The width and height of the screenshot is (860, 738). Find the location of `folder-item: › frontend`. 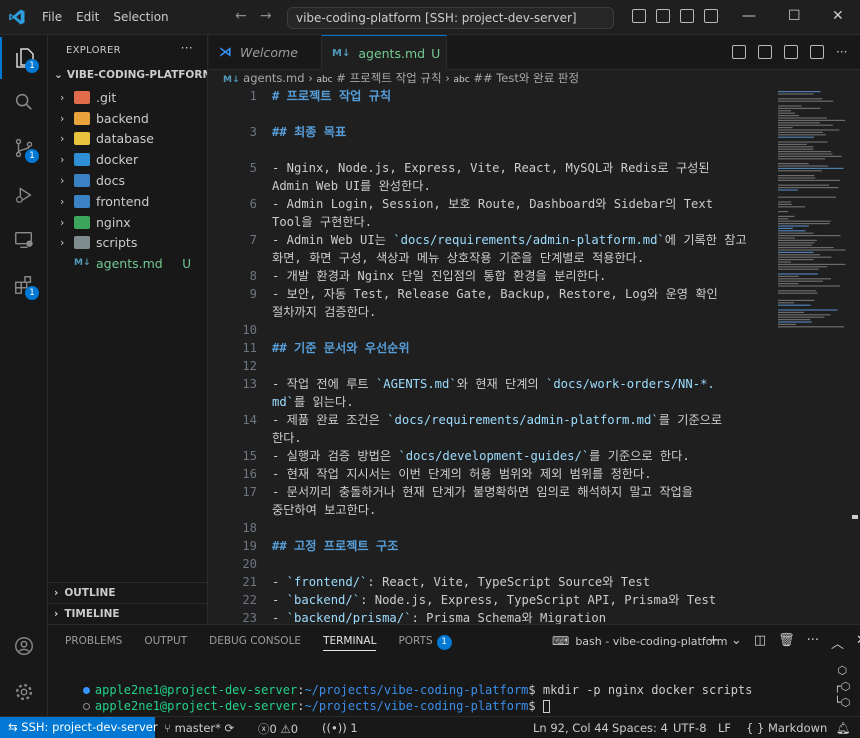

folder-item: › frontend is located at coordinates (127, 201).